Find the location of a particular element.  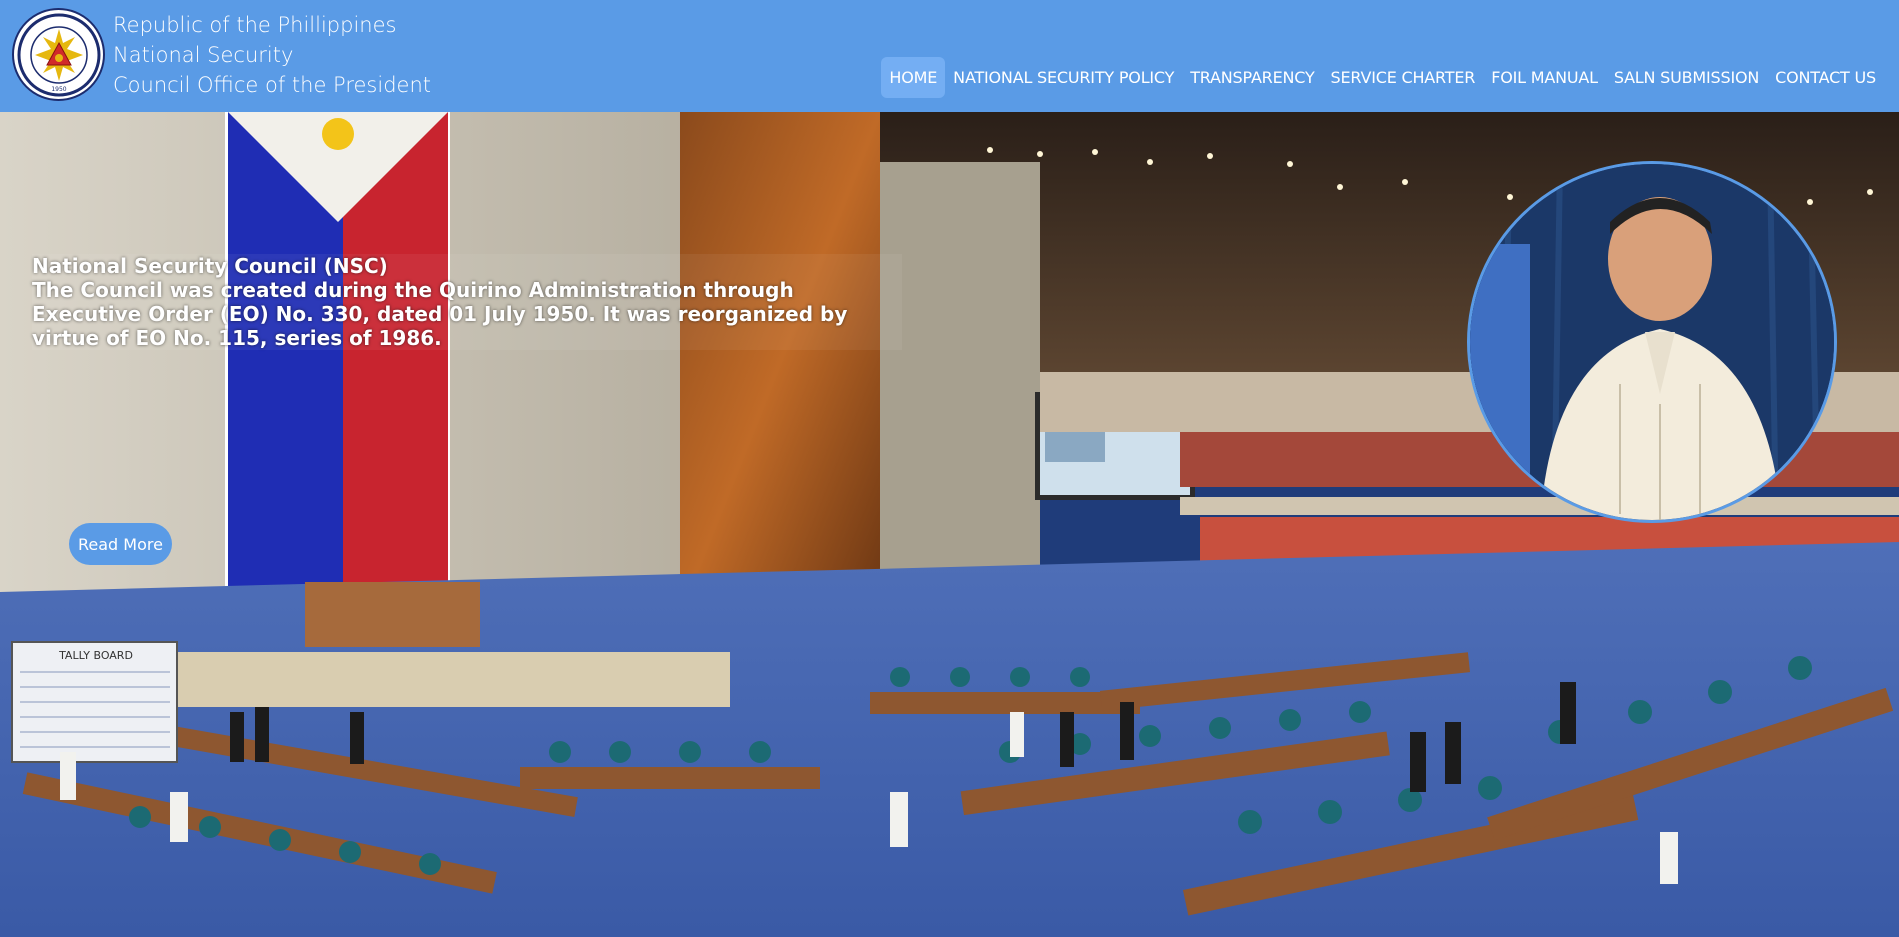

site-title-line-3: Council Office of the President is located at coordinates (272, 85).